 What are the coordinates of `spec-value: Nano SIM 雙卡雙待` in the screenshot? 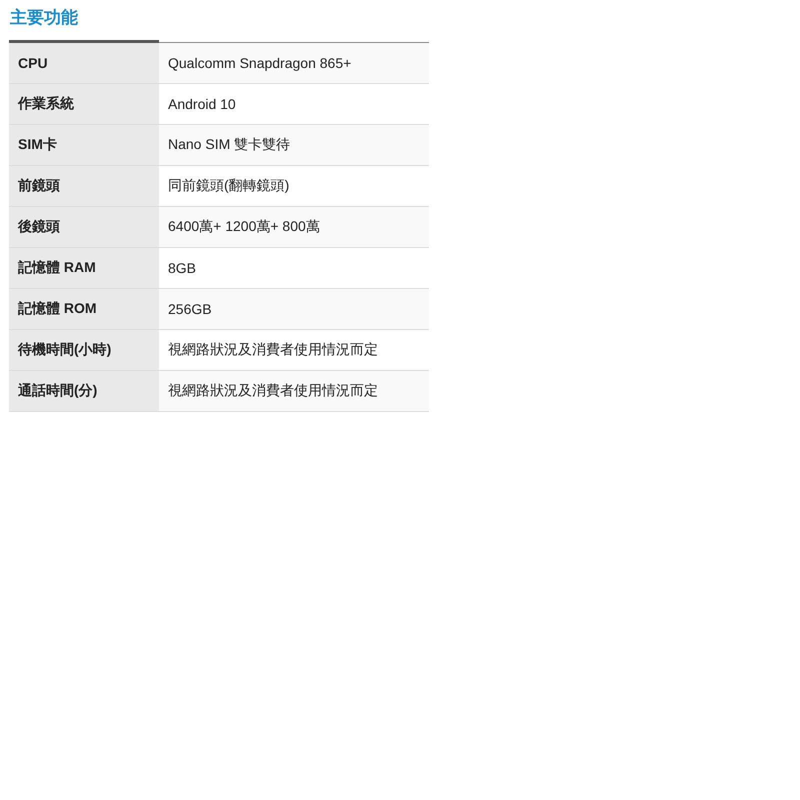 It's located at (294, 145).